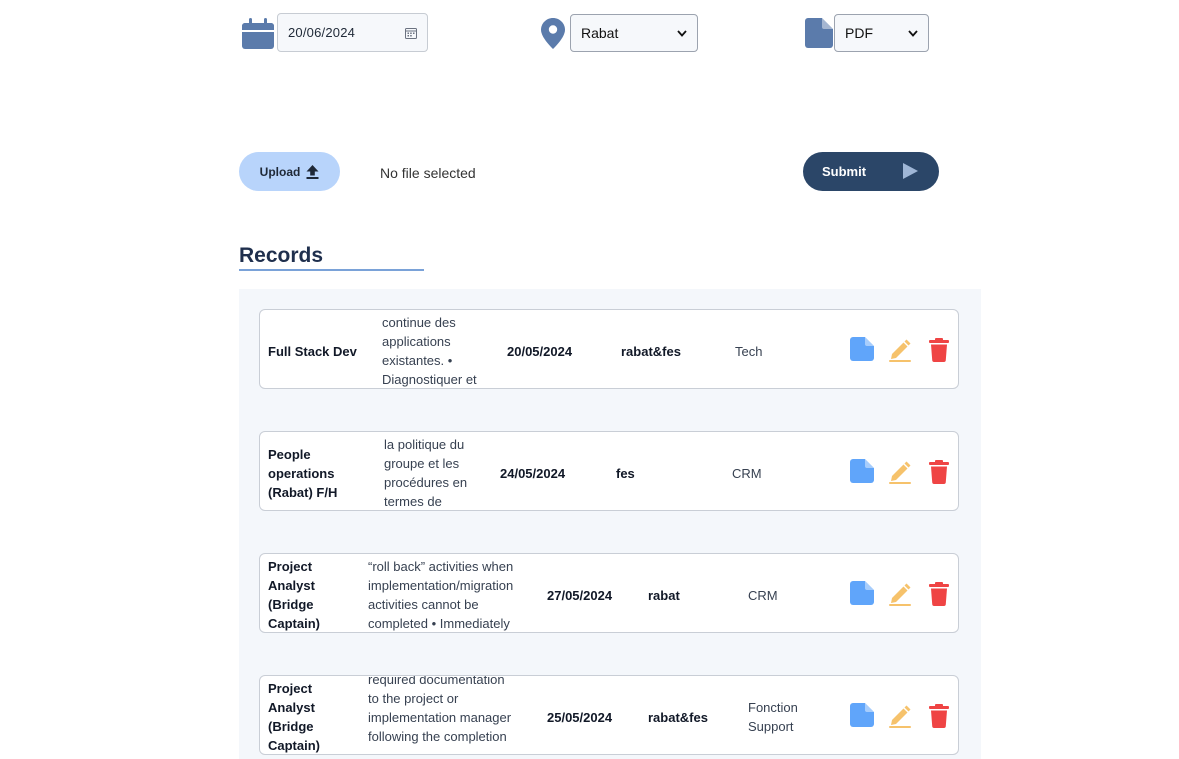 Image resolution: width=1179 pixels, height=759 pixels. What do you see at coordinates (294, 623) in the screenshot?
I see `record-title-line: Captain)` at bounding box center [294, 623].